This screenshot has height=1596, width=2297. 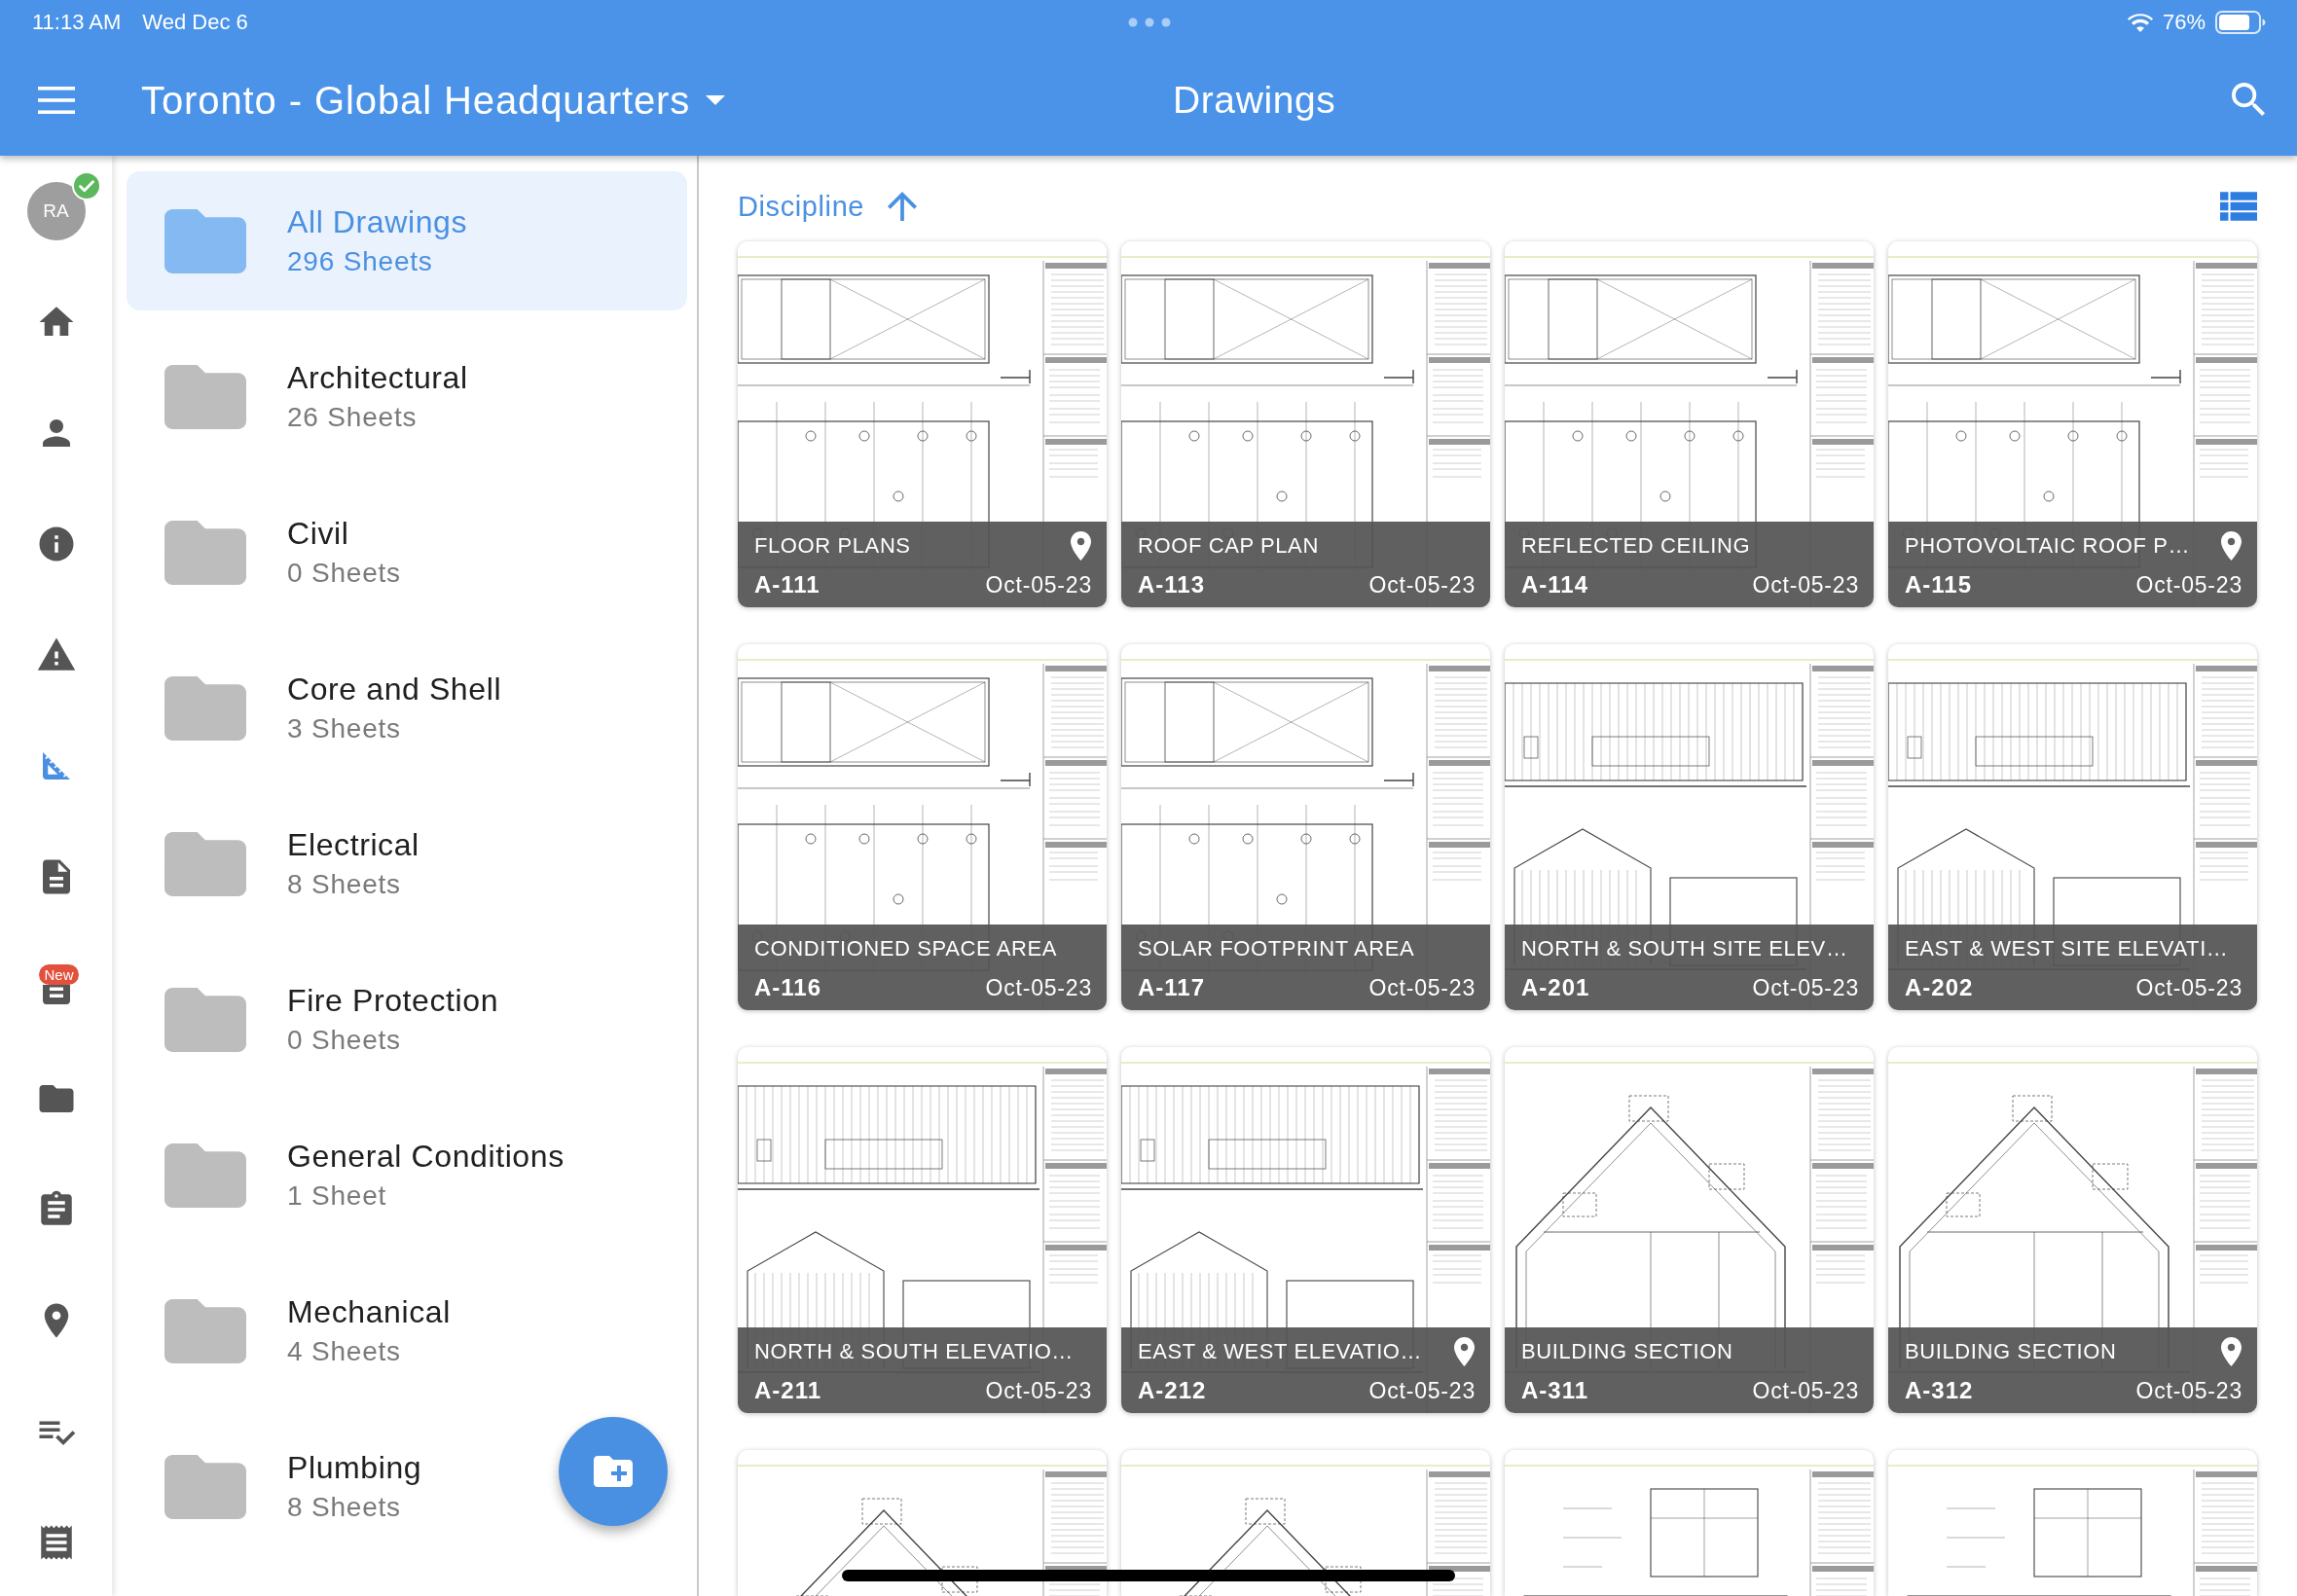 What do you see at coordinates (1689, 424) in the screenshot?
I see `sheet-card: REFLECTED CEILING A-114 Oct-05-23` at bounding box center [1689, 424].